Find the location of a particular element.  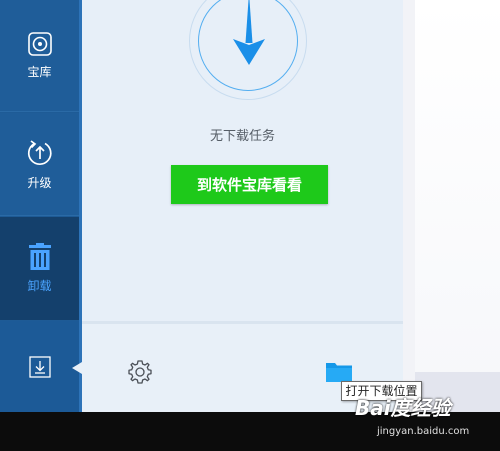

watermark: Bai度经验 jingyan.baidu.com is located at coordinates (425, 417).